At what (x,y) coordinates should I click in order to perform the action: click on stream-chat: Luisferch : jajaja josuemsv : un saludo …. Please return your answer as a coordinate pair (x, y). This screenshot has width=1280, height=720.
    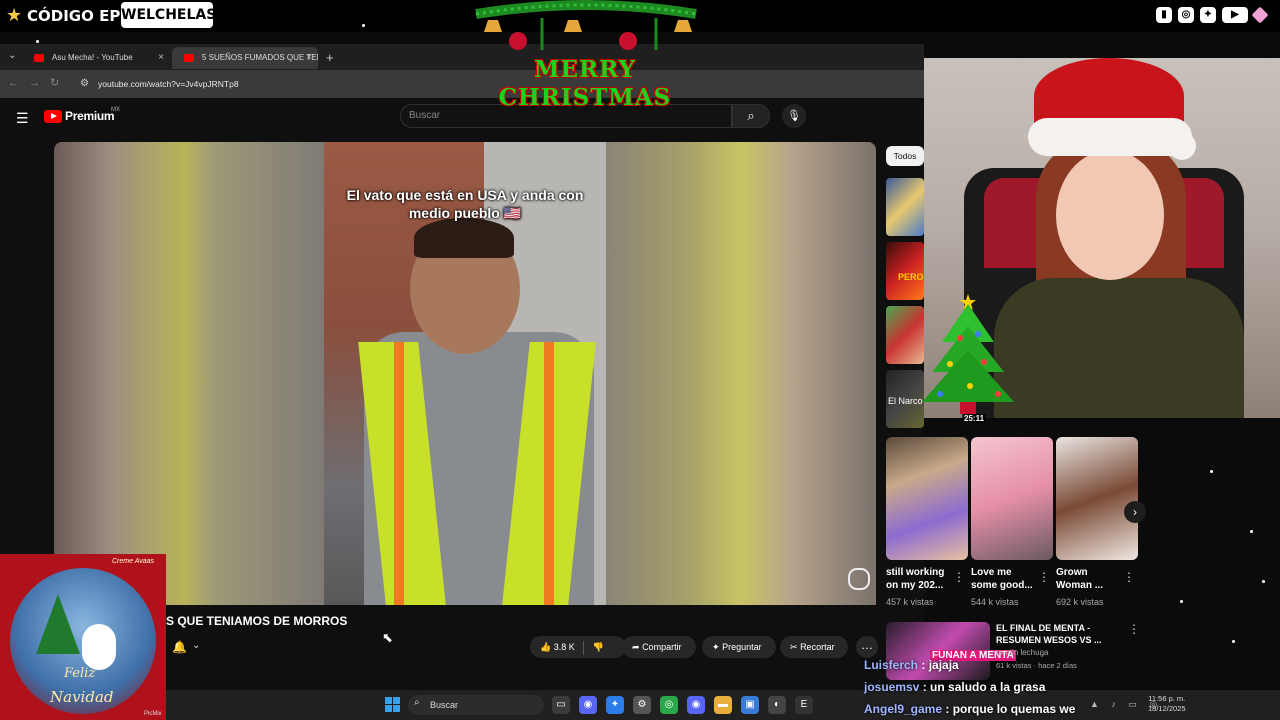
    Looking at the image, I should click on (1070, 688).